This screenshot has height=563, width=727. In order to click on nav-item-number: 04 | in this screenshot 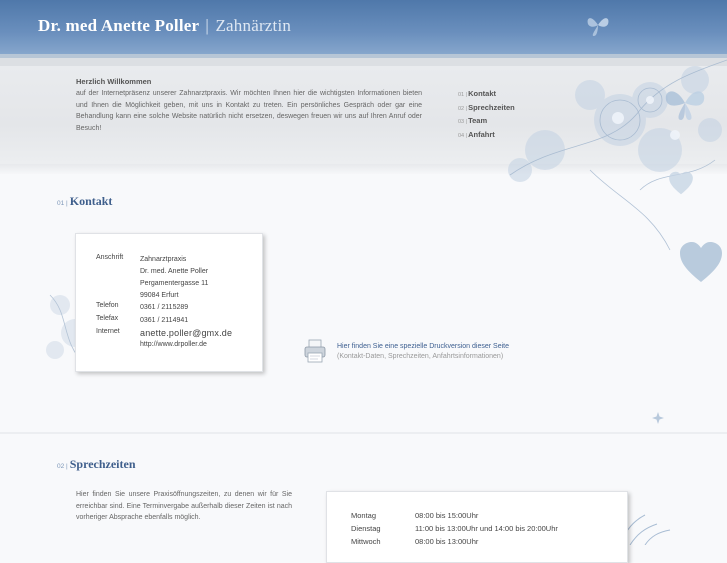, I will do `click(463, 135)`.